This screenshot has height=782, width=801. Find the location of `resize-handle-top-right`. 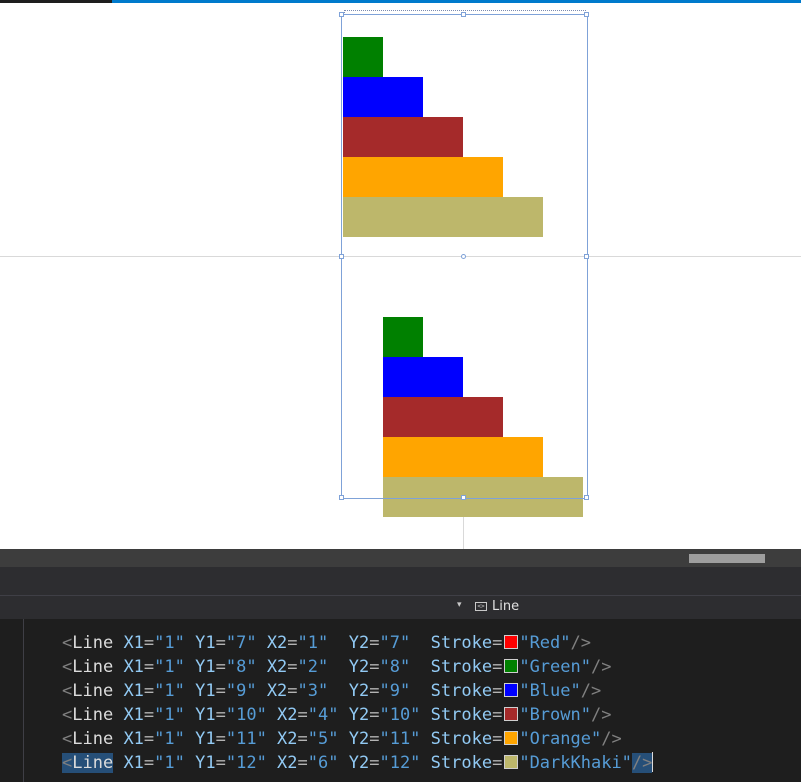

resize-handle-top-right is located at coordinates (586, 14).